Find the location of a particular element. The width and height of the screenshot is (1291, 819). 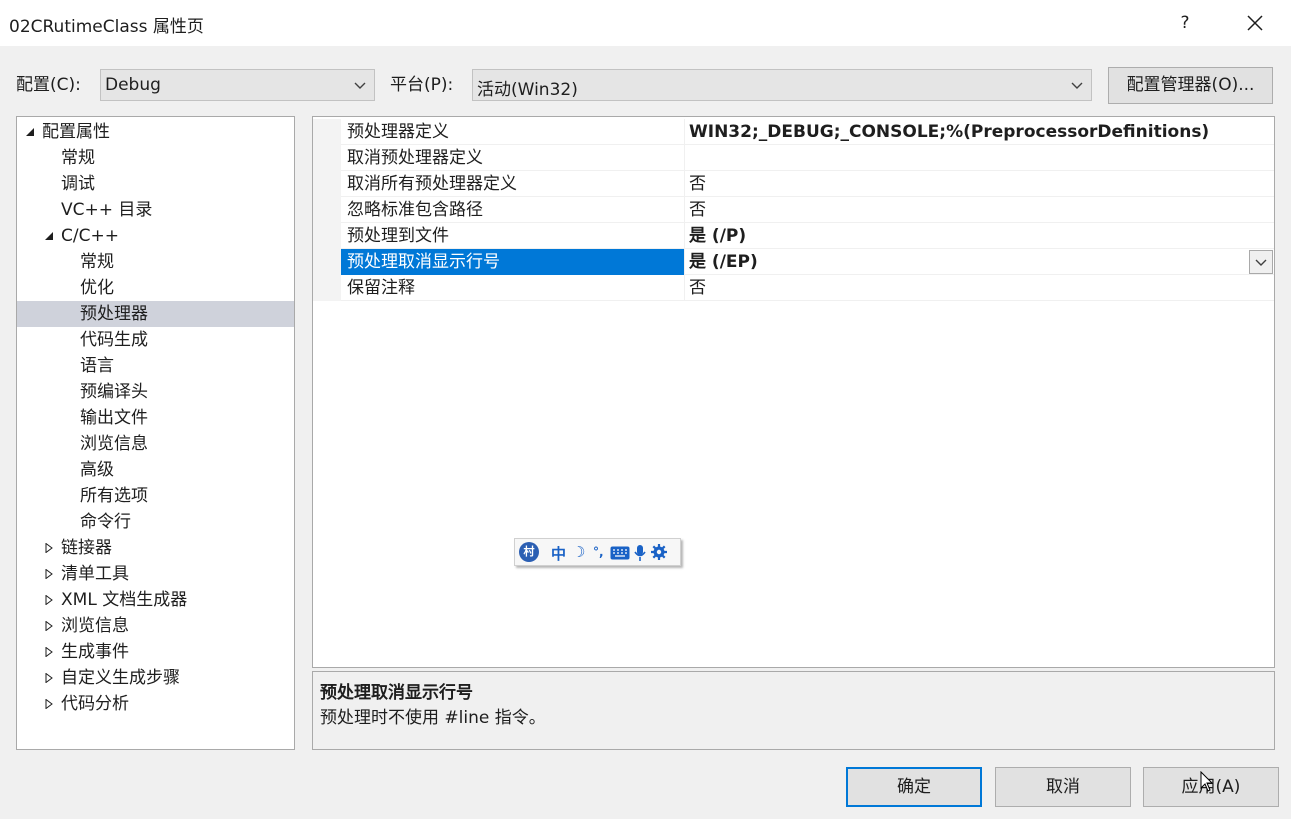

property-name: 预处理器定义 is located at coordinates (513, 132).